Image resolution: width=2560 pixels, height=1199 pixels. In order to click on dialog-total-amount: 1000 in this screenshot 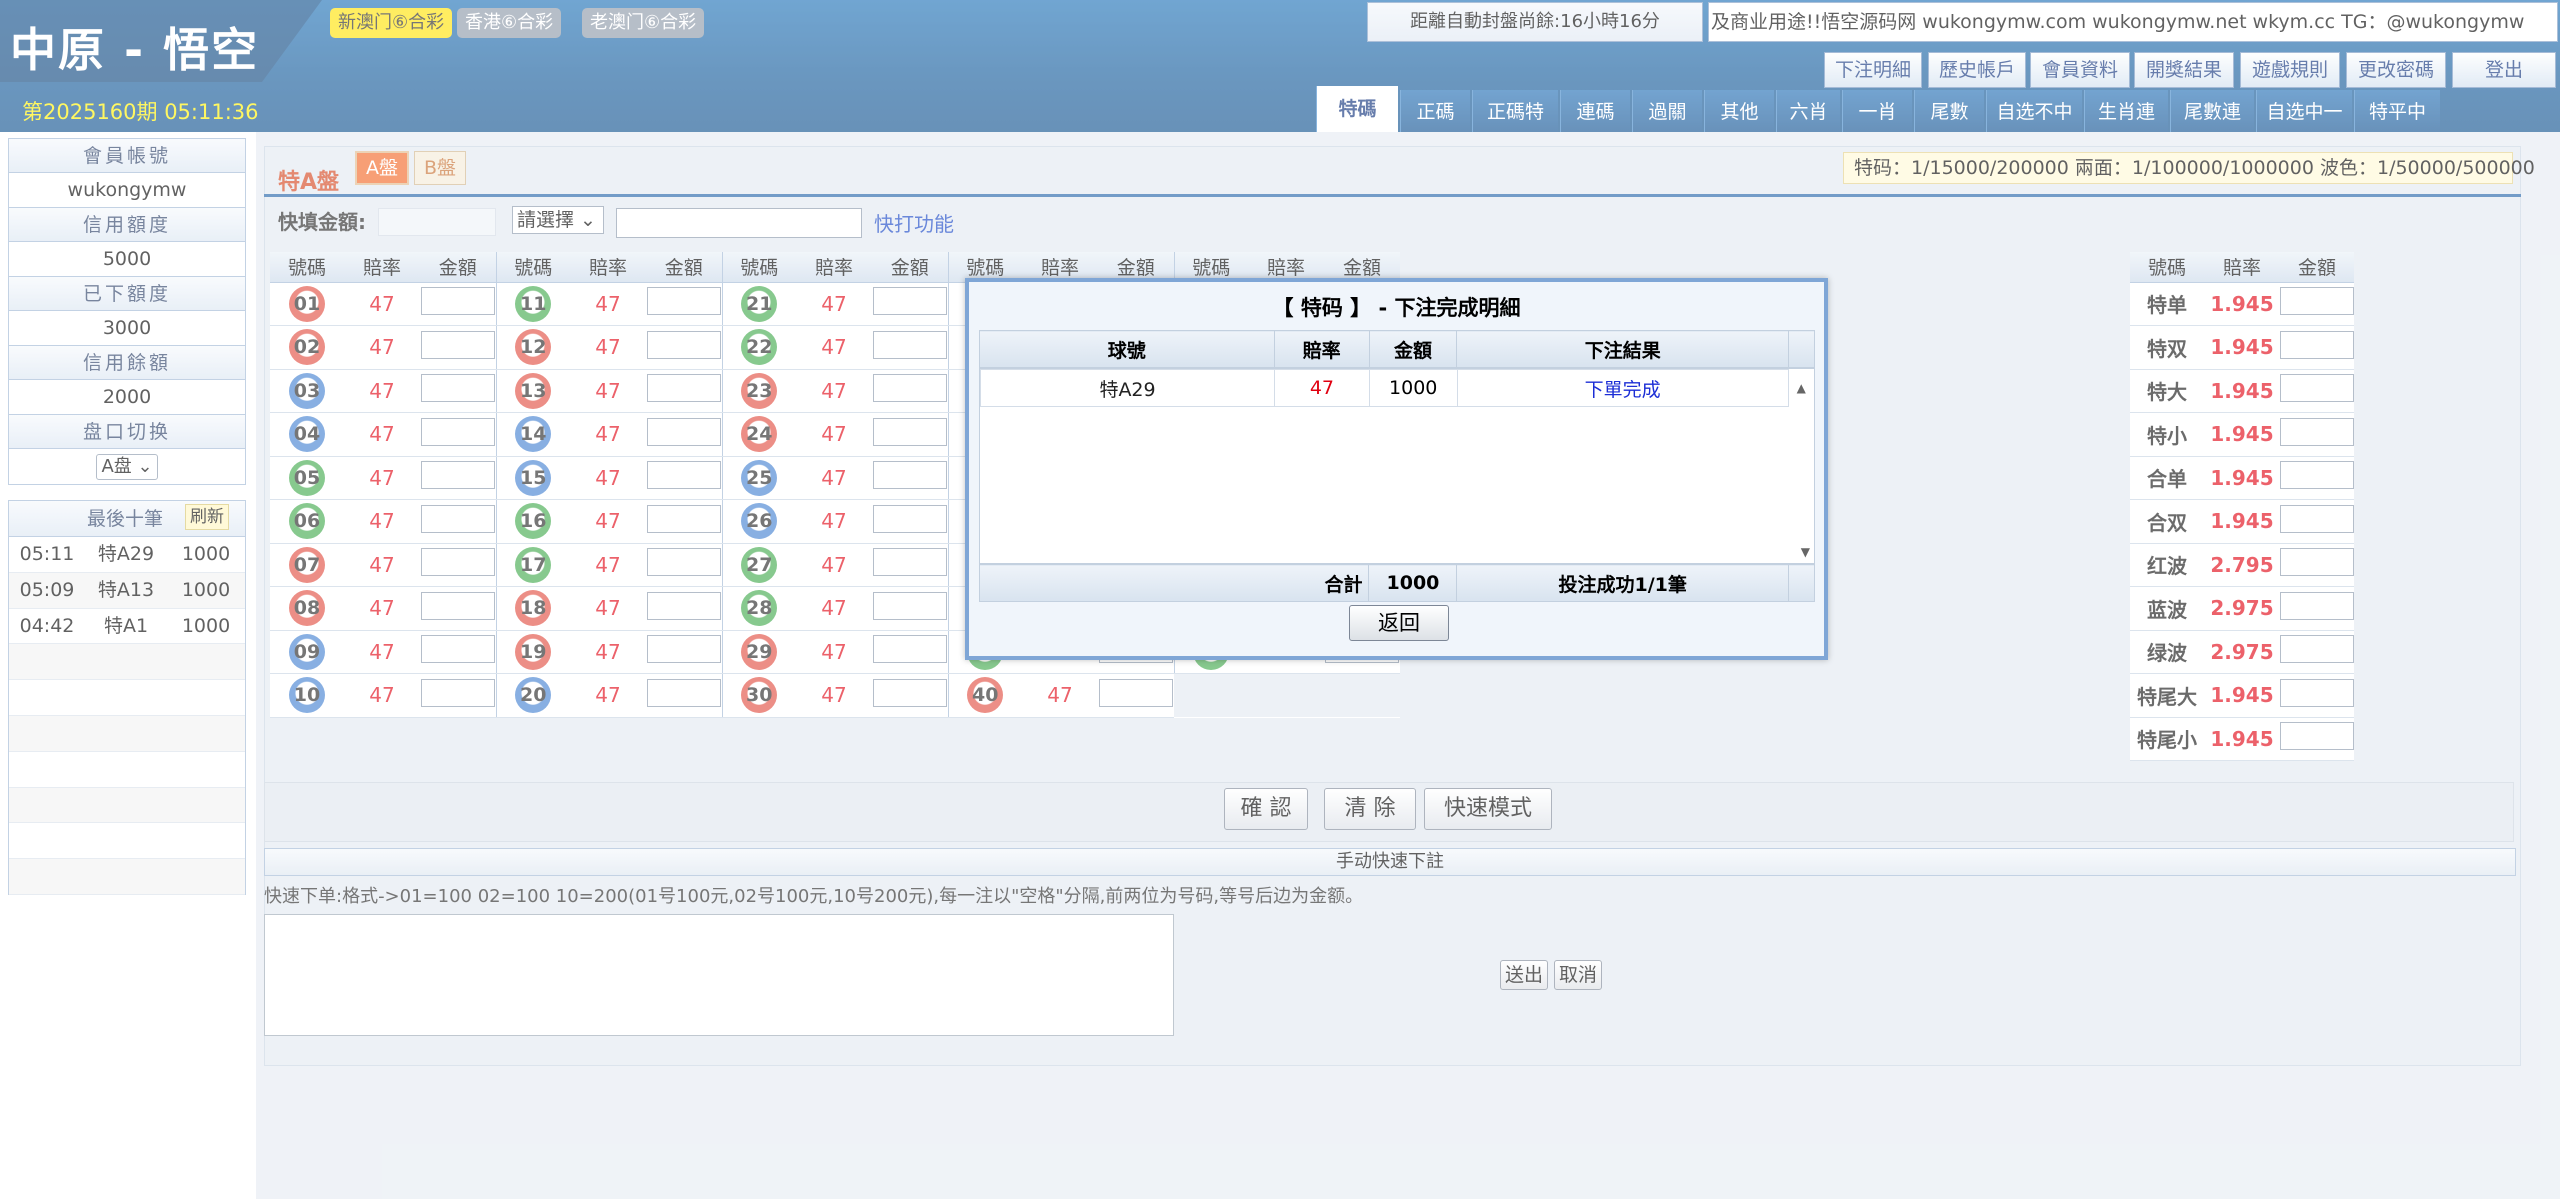, I will do `click(1413, 583)`.